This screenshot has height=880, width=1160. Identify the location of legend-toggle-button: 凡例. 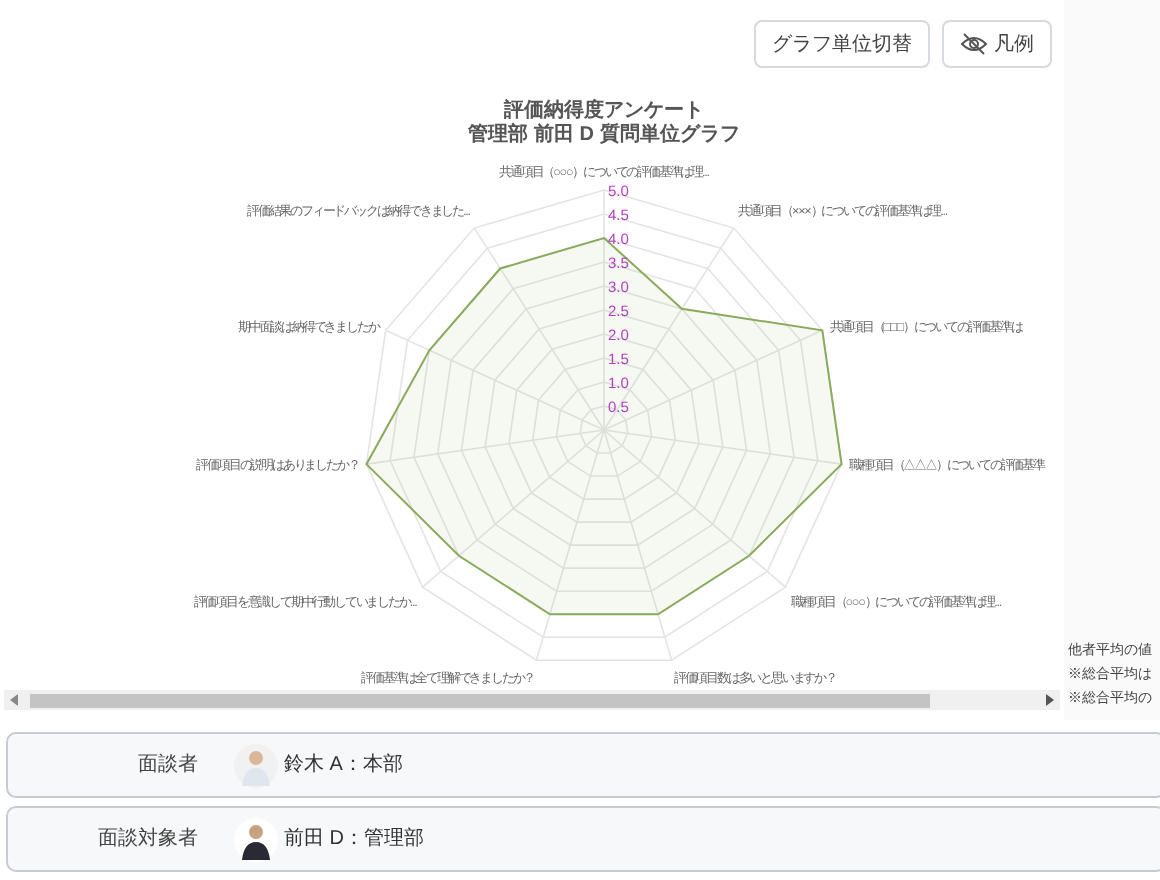
(997, 44).